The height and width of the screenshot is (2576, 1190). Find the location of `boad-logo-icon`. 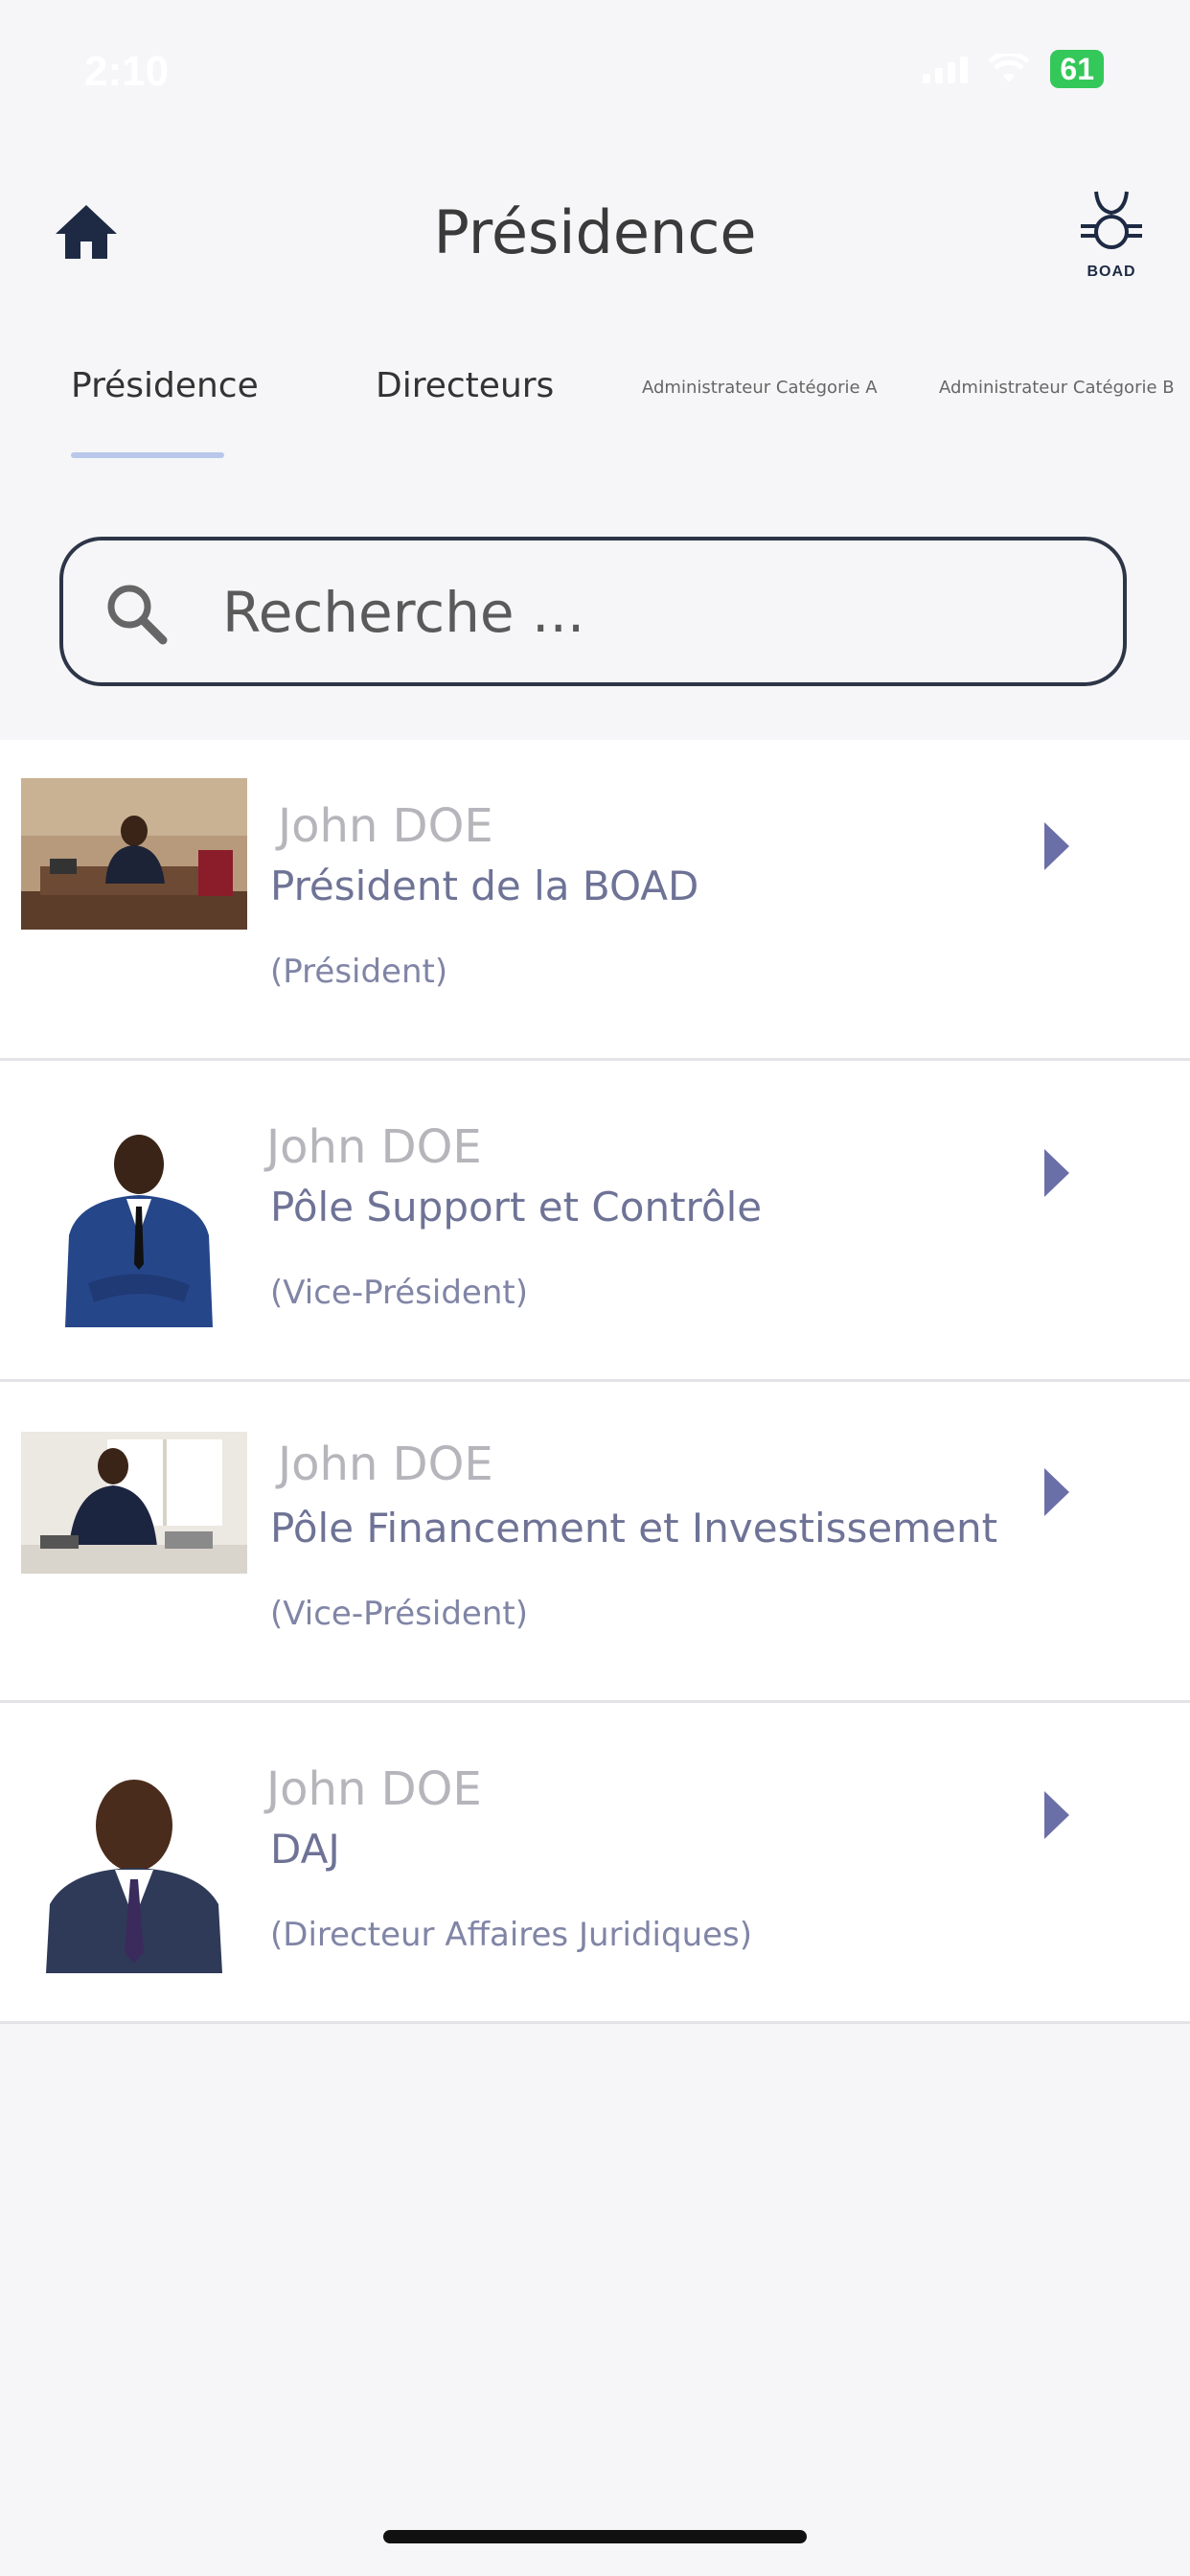

boad-logo-icon is located at coordinates (1111, 220).